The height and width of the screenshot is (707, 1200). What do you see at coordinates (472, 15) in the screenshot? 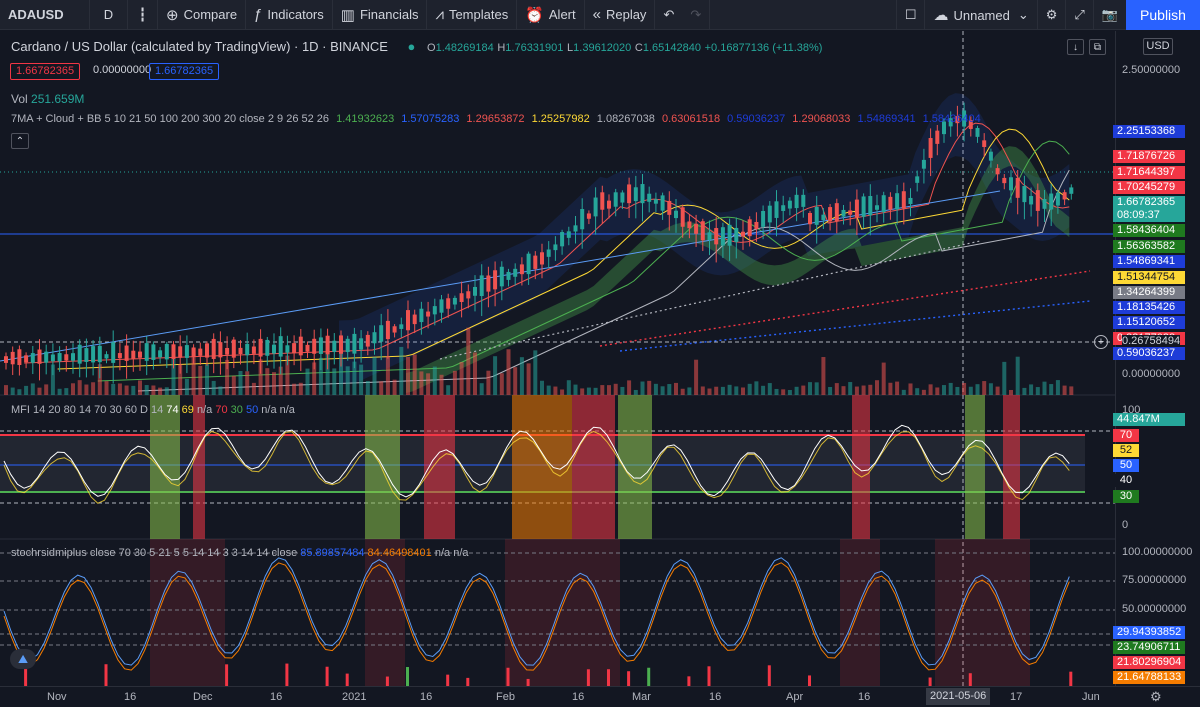
I see `templates-button: ⩘ Templates` at bounding box center [472, 15].